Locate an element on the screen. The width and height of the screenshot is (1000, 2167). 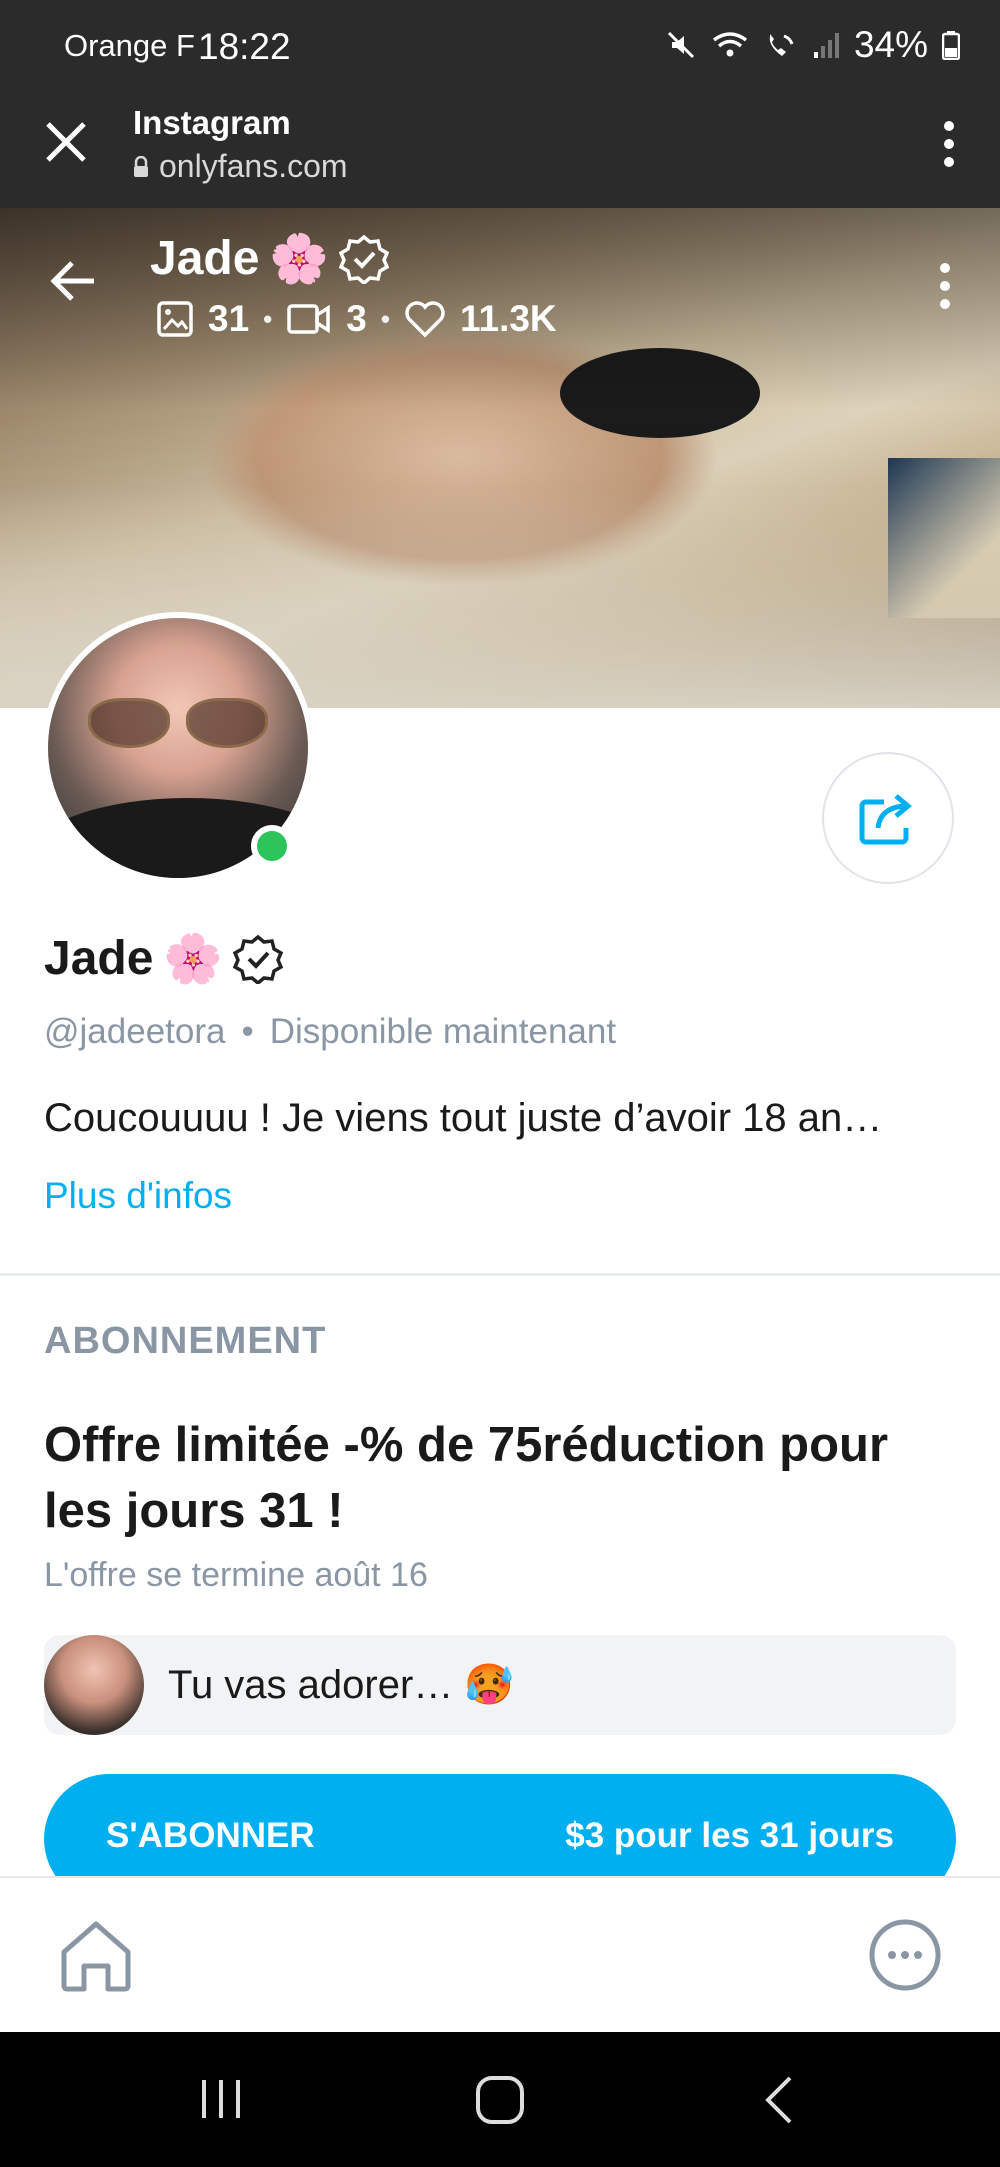
share-button is located at coordinates (888, 818).